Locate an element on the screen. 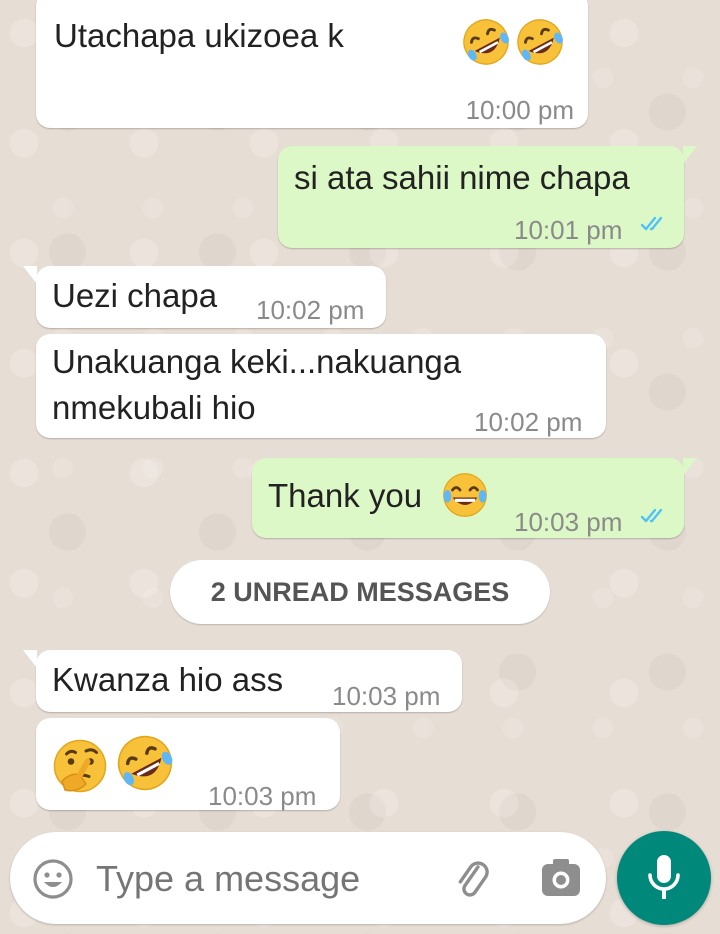  unread-messages-divider: 2 UNREAD MESSAGES is located at coordinates (360, 592).